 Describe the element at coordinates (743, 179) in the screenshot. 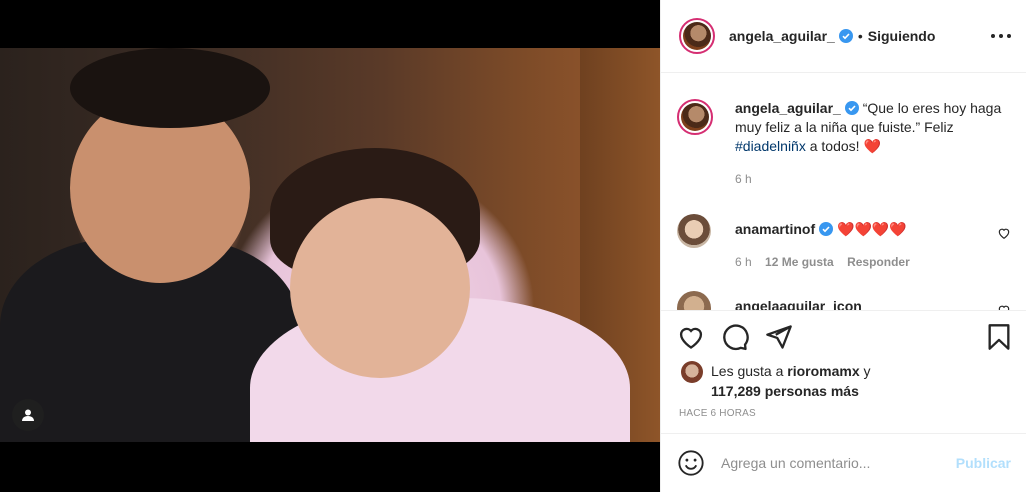

I see `caption-time: 6 h` at that location.